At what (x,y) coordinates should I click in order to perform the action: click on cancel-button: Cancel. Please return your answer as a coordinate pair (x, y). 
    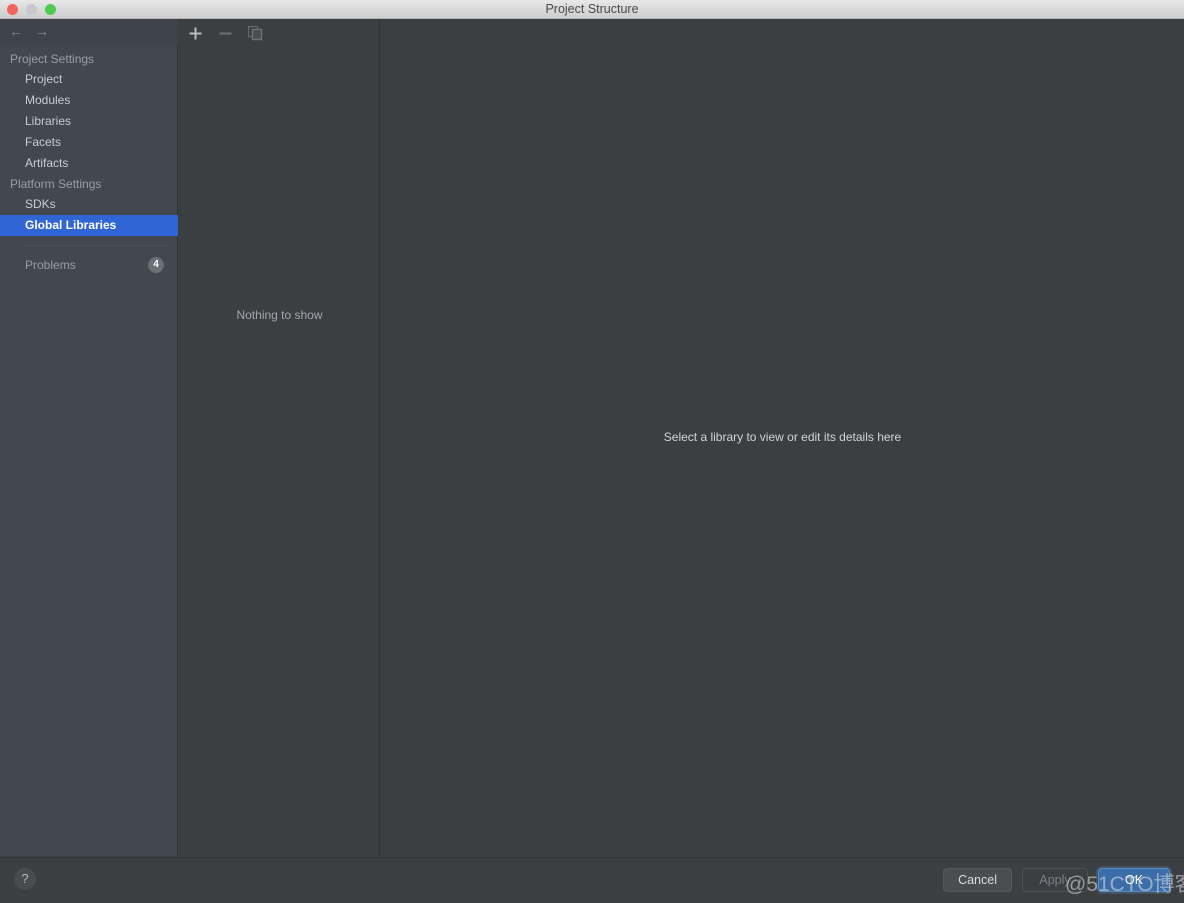
    Looking at the image, I should click on (977, 880).